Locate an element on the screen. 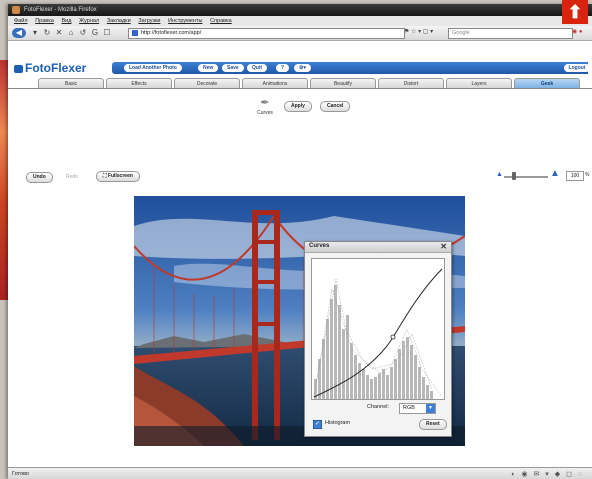 The height and width of the screenshot is (479, 592). menu-item-tools: Инструменты is located at coordinates (185, 21).